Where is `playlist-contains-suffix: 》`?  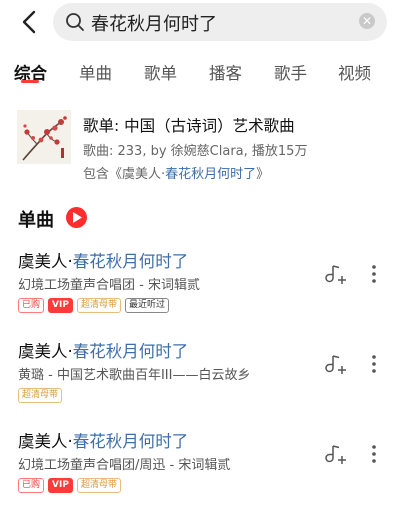 playlist-contains-suffix: 》 is located at coordinates (263, 174).